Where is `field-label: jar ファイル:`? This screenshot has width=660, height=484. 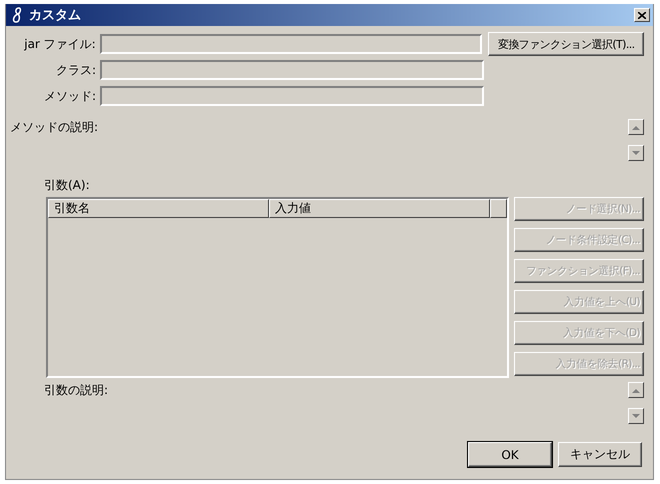 field-label: jar ファイル: is located at coordinates (60, 44).